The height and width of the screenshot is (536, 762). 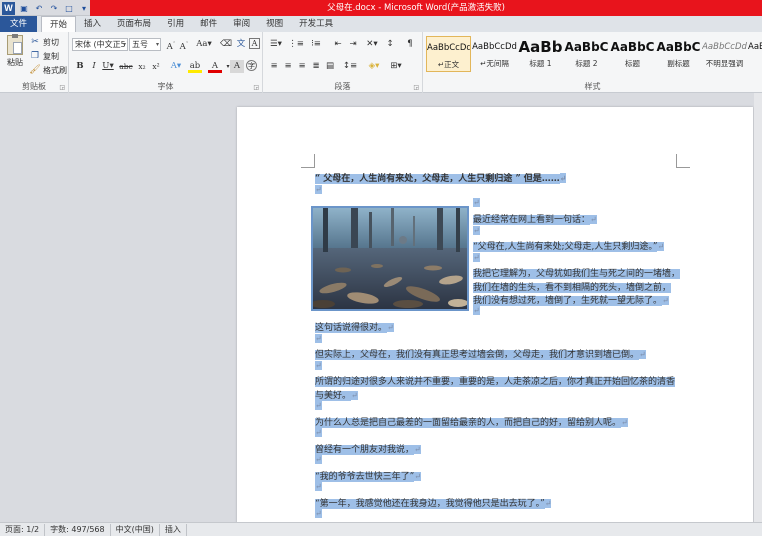 What do you see at coordinates (208, 24) in the screenshot?
I see `tab-mailings: 邮件` at bounding box center [208, 24].